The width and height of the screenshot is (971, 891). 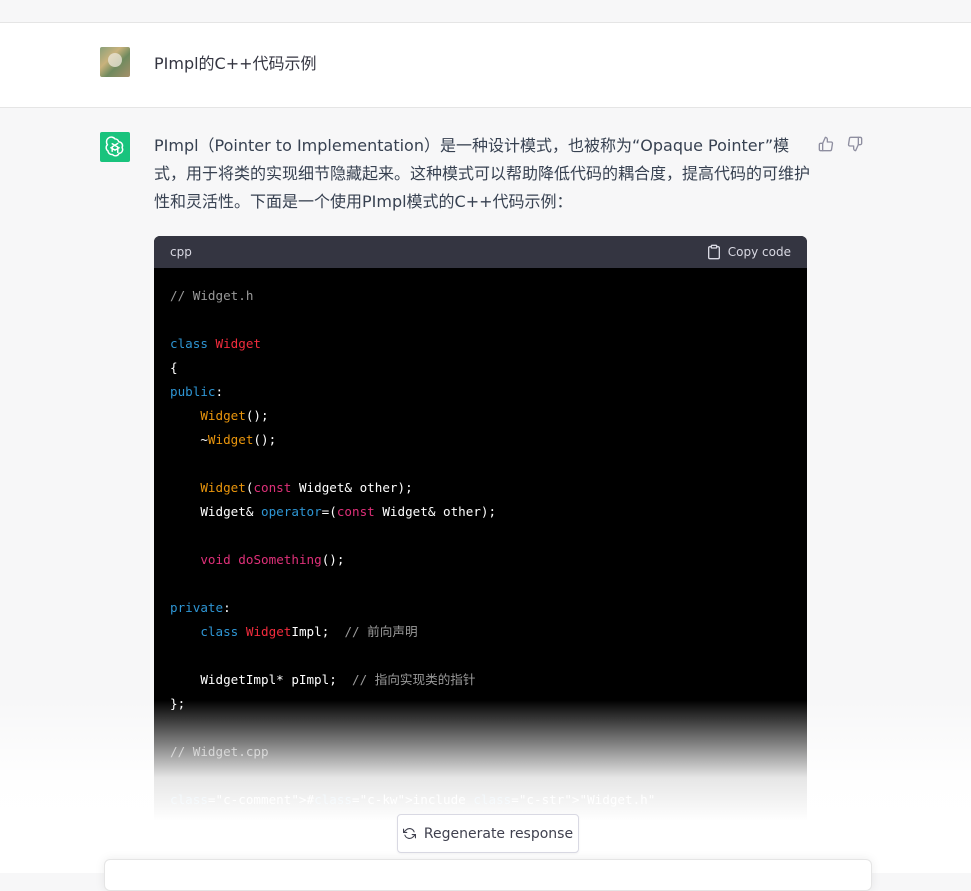 I want to click on code-line: // Widget.h, so click(x=212, y=295).